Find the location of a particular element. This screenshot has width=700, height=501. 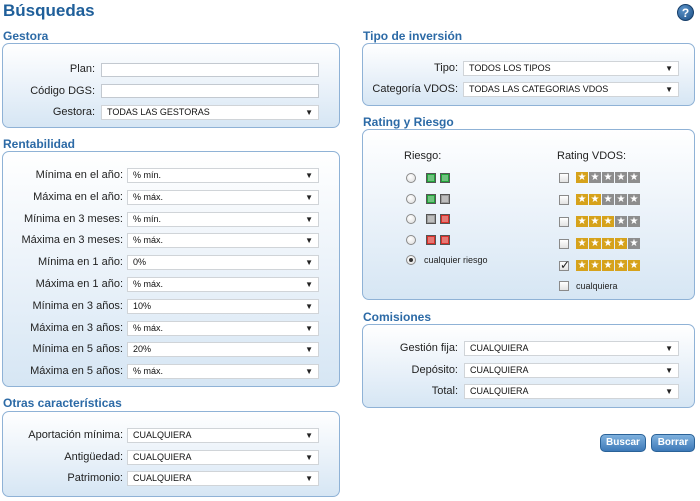

gestora-select: TODAS LAS GESTORAS ▼ is located at coordinates (210, 112).